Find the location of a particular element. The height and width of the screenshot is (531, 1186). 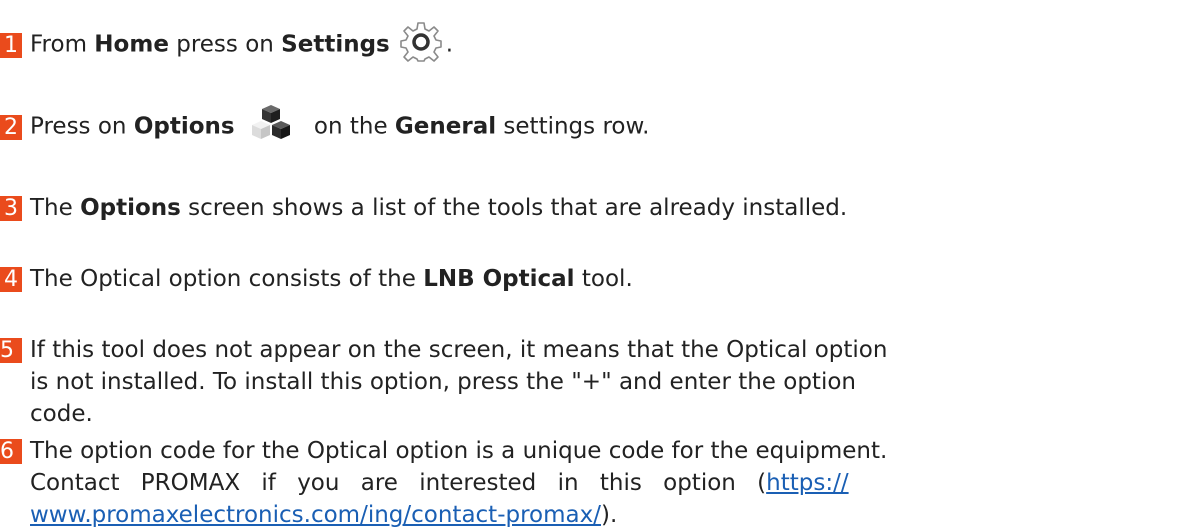

step-number-badge: 6 is located at coordinates (11, 451).